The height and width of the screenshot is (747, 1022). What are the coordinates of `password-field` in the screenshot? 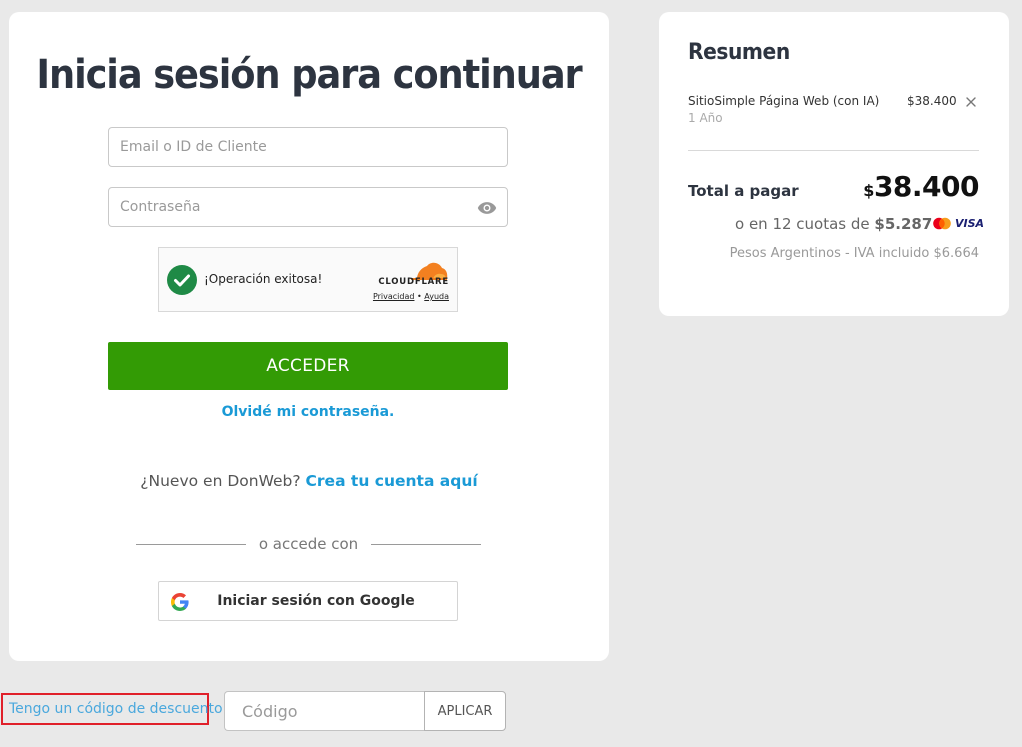 It's located at (308, 207).